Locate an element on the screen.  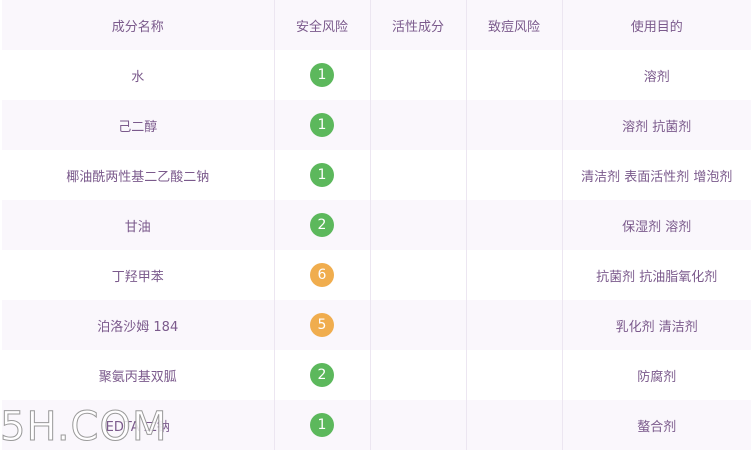
header-purpose: 使用目的 is located at coordinates (656, 27).